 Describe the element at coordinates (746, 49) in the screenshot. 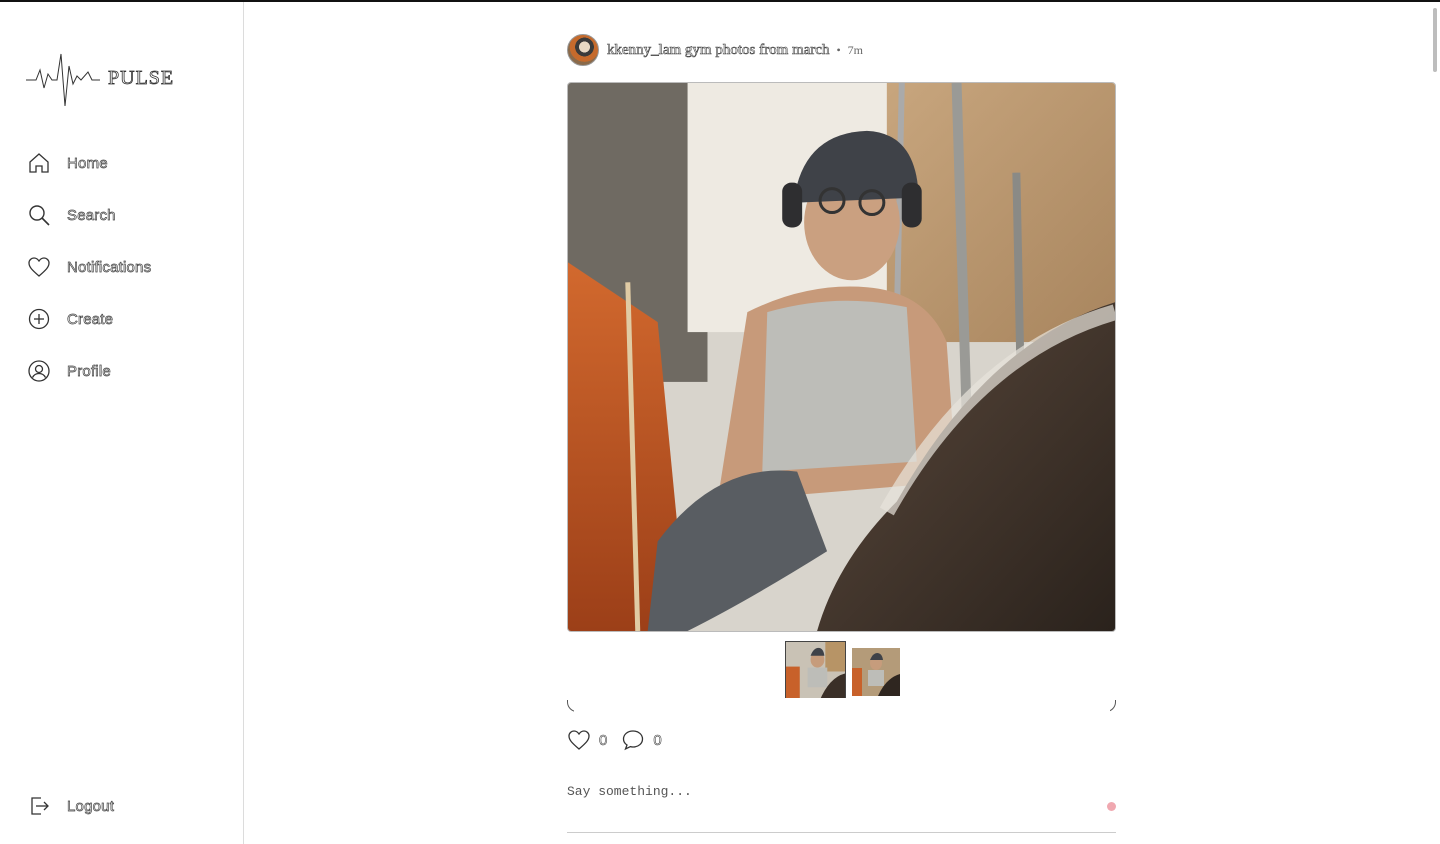

I see `post-caption: am gym photos from march` at that location.